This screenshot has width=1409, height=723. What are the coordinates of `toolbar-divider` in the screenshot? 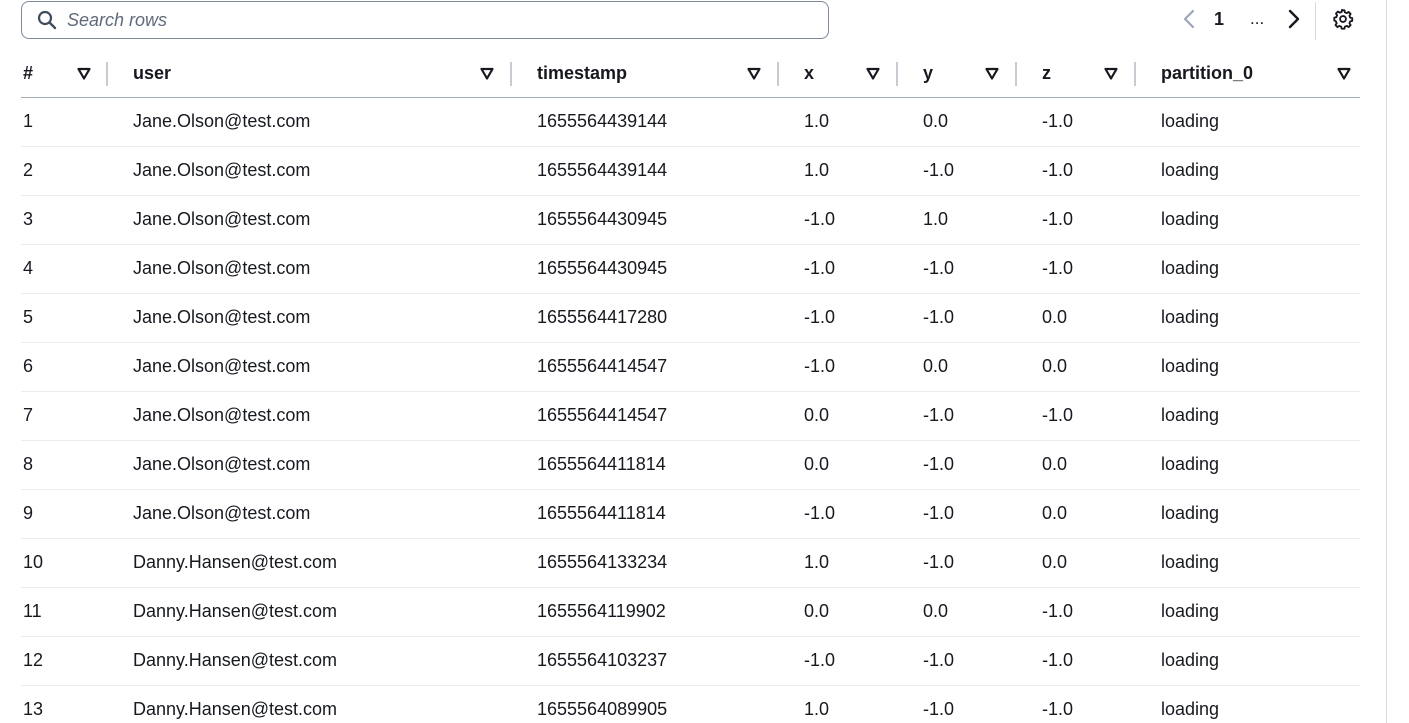 It's located at (1315, 21).